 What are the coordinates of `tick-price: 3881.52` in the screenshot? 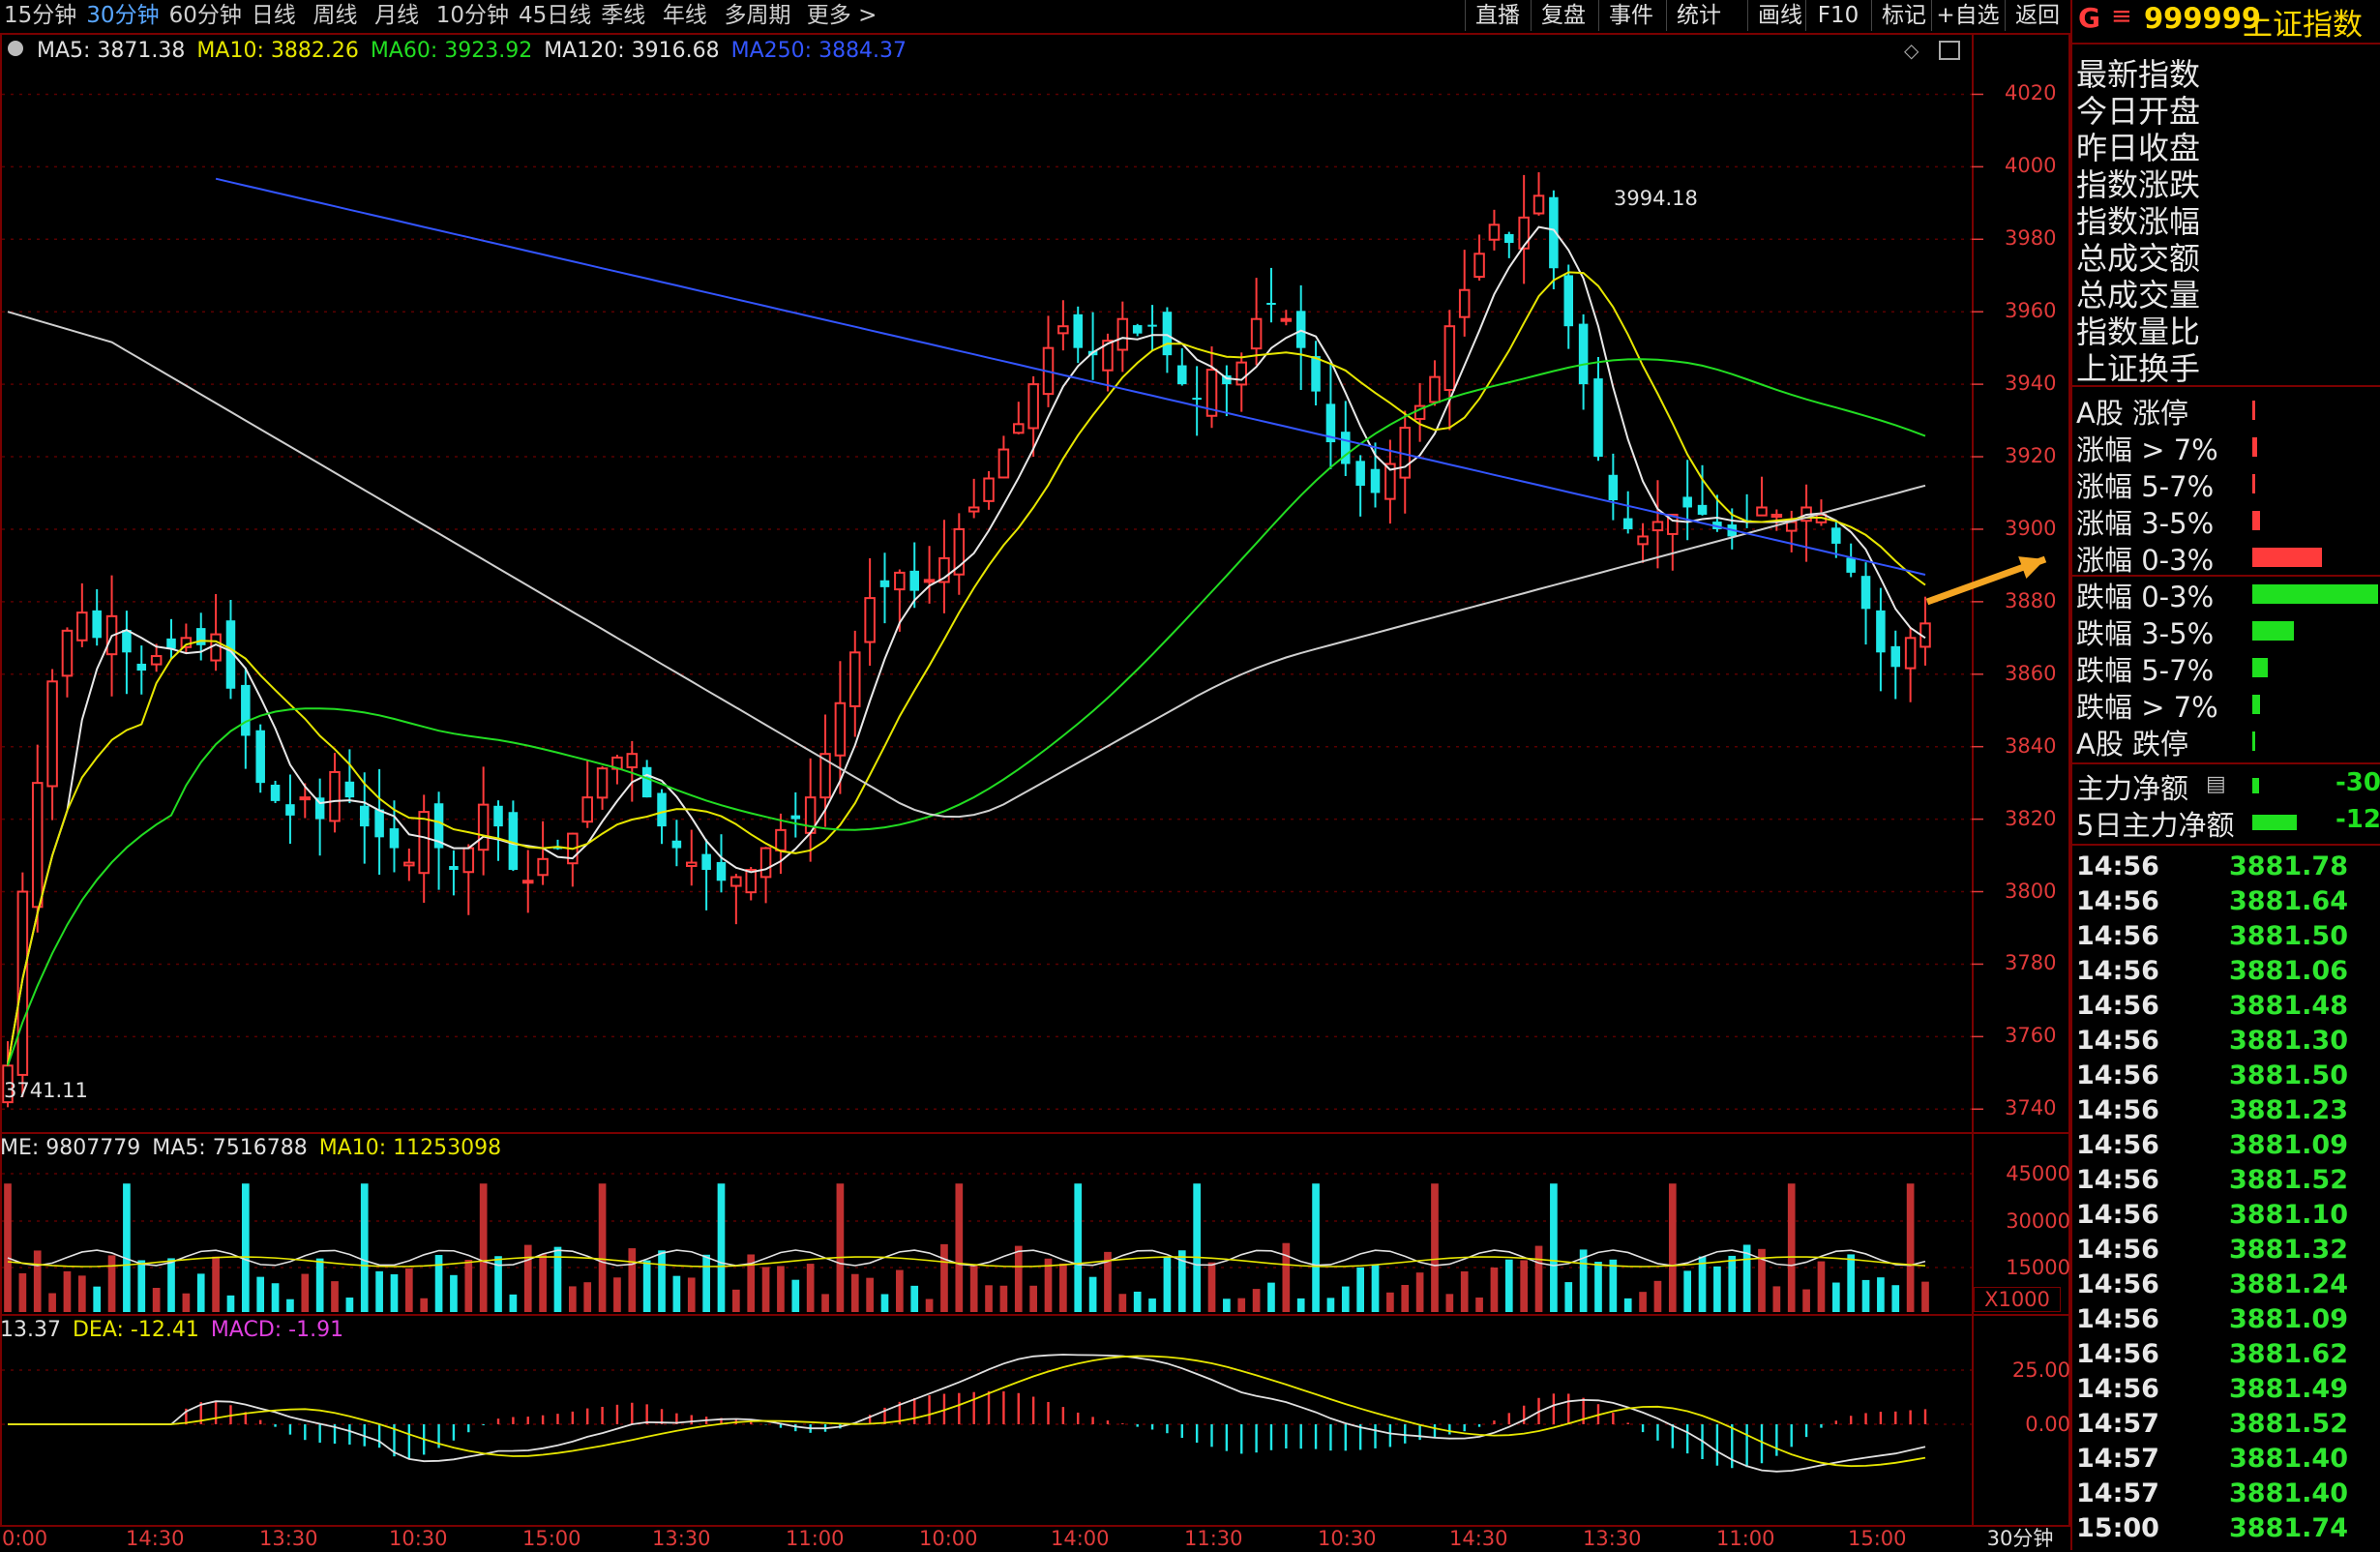 It's located at (2289, 1180).